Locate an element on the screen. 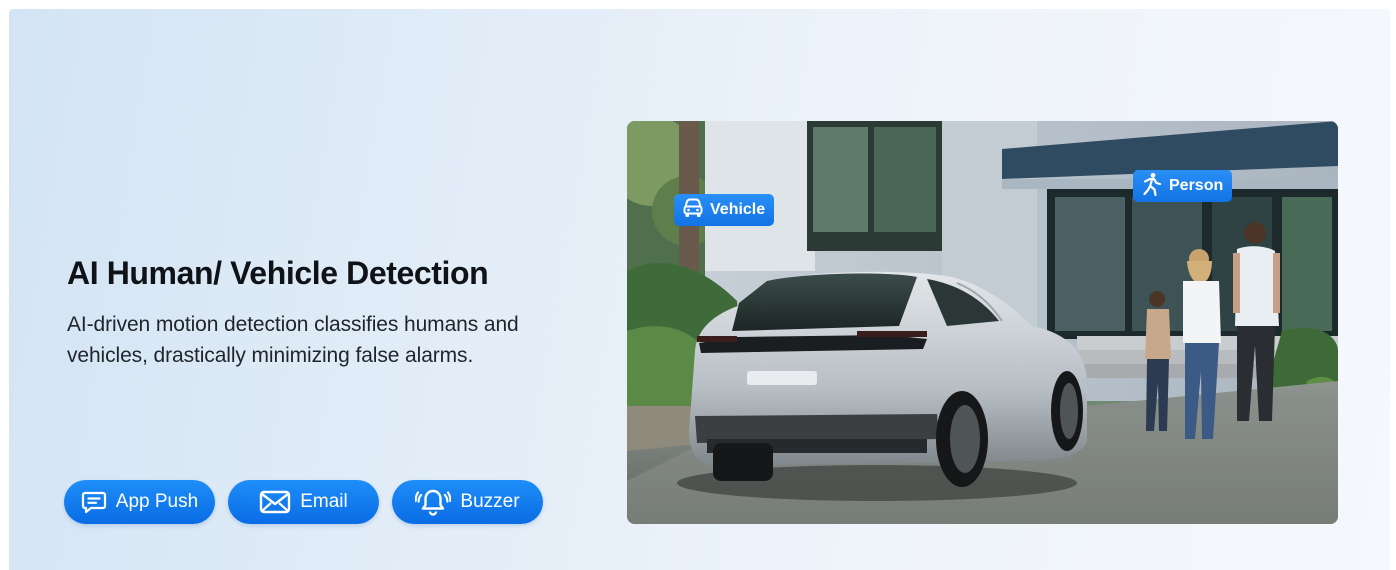  person-detection-tag: Person is located at coordinates (1183, 186).